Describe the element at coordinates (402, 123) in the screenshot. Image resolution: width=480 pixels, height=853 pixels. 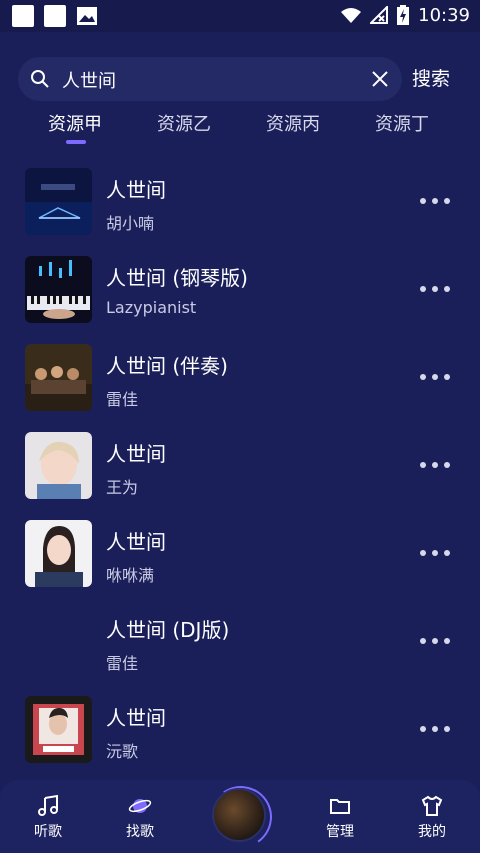
I see `tab-source-d: 资源丁` at that location.